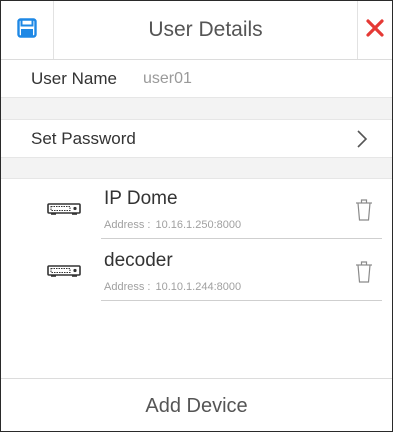 This screenshot has height=432, width=393. I want to click on device-address: Address : 10.16.1.250:8000, so click(172, 225).